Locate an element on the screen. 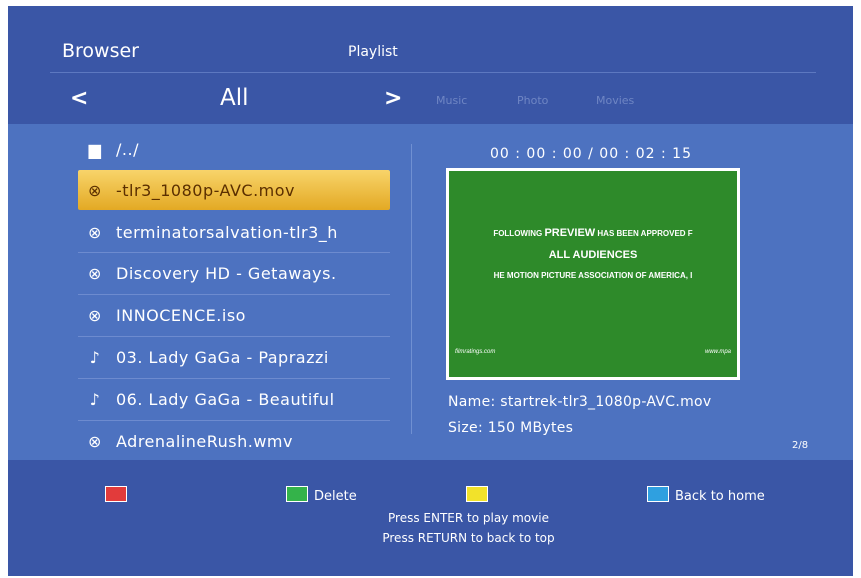  next-filter-icon: > is located at coordinates (393, 98).